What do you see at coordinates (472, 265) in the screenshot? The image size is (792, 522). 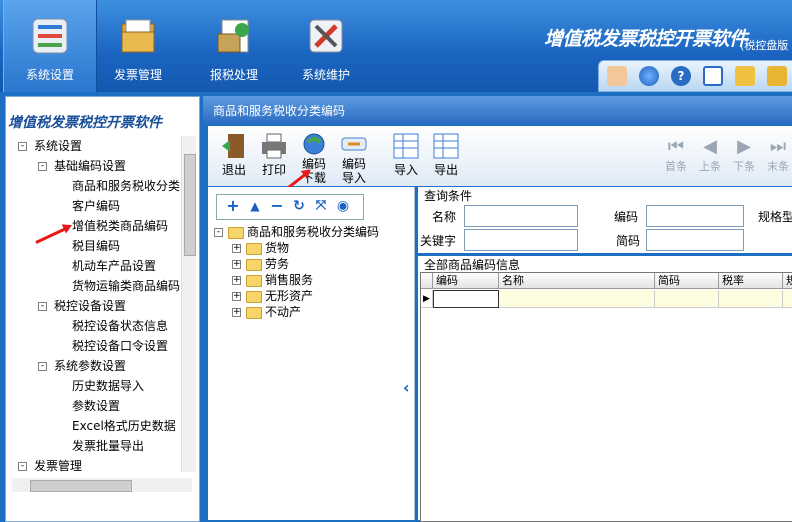 I see `grid-title: 全部商品编码信息` at bounding box center [472, 265].